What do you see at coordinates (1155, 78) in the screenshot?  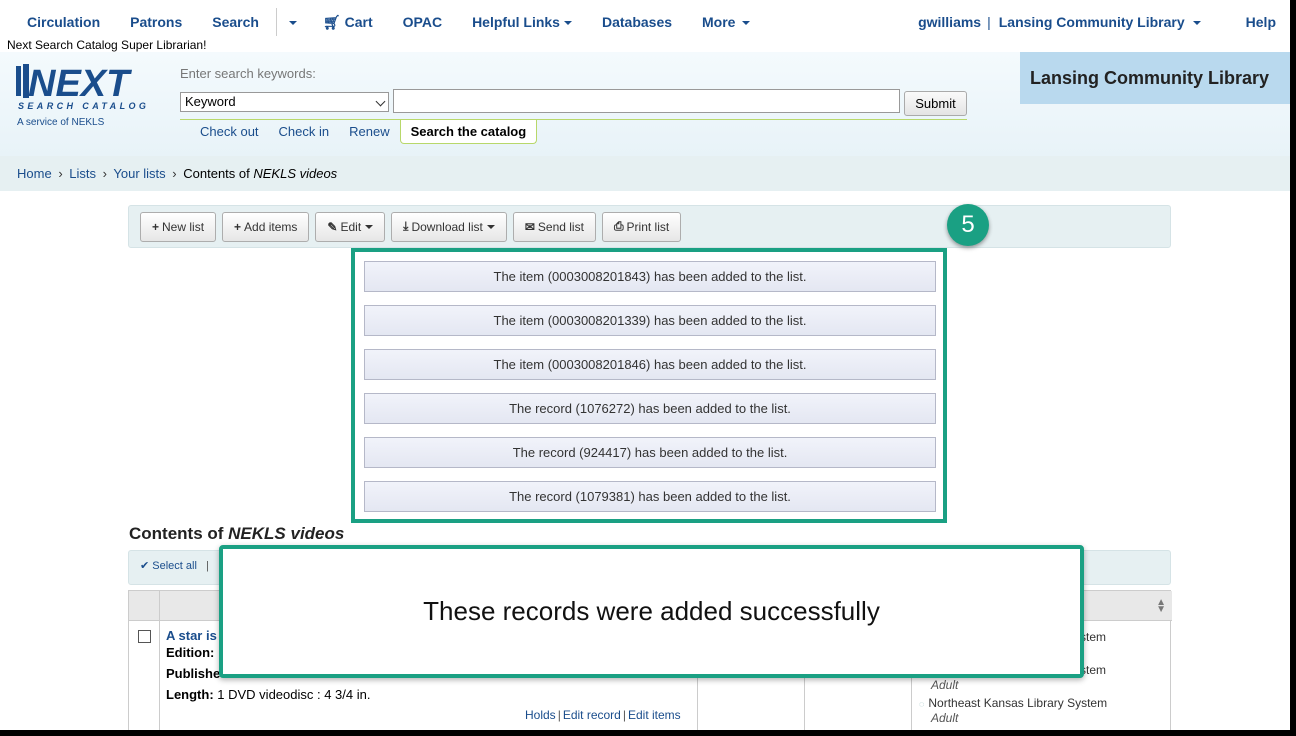 I see `library-name-box: Lansing Community Library` at bounding box center [1155, 78].